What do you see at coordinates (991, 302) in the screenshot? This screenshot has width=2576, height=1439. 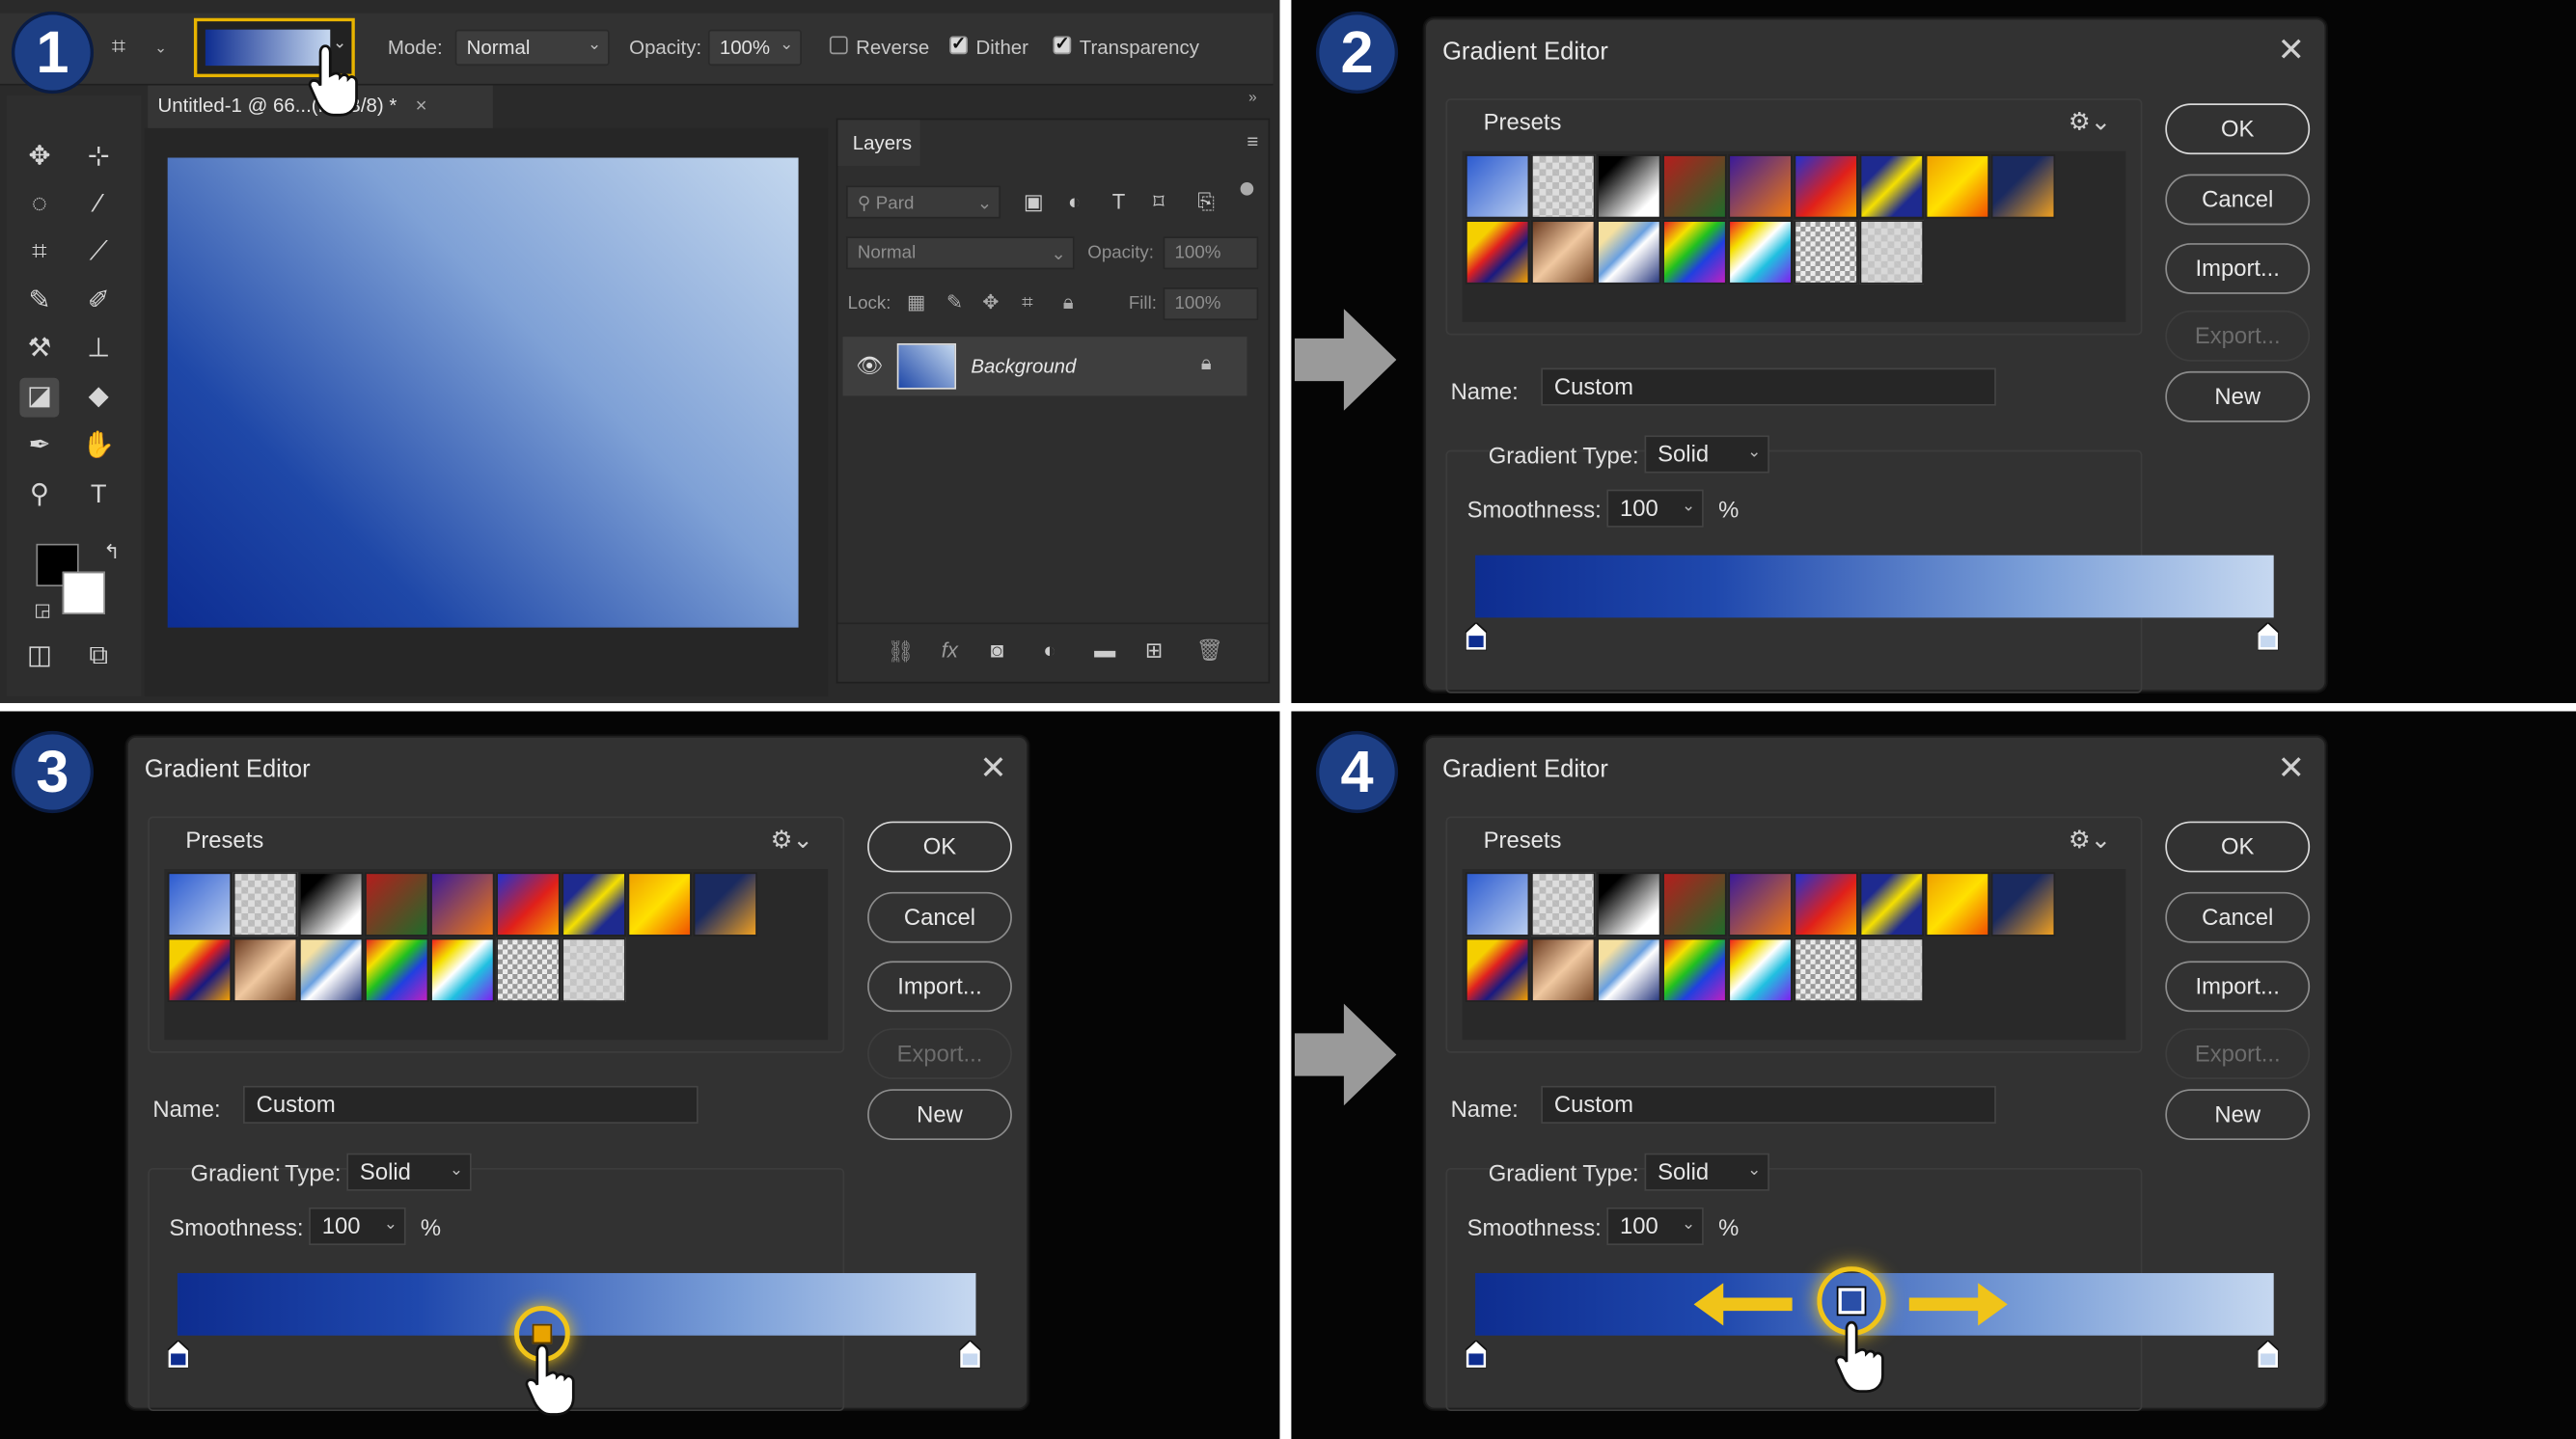 I see `lock-position-icon: ✥` at bounding box center [991, 302].